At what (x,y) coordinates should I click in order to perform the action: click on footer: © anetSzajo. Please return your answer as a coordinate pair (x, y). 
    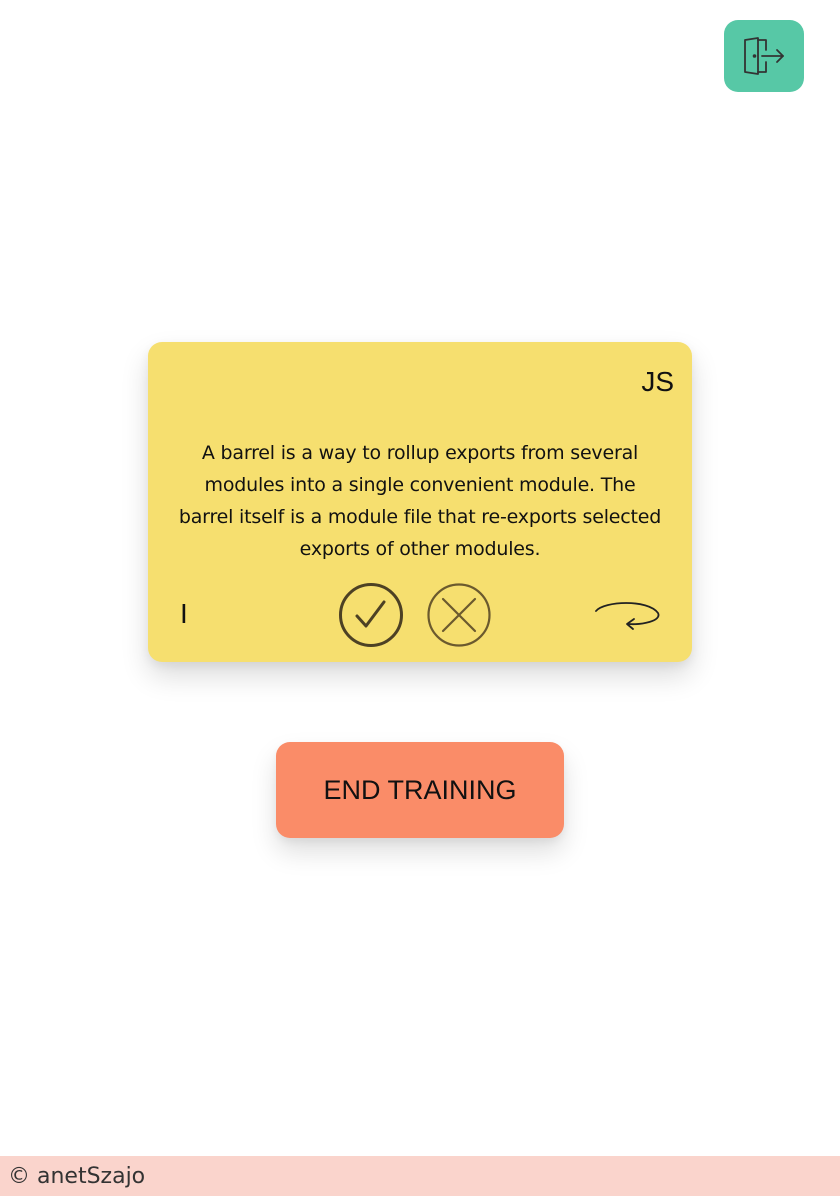
    Looking at the image, I should click on (420, 1176).